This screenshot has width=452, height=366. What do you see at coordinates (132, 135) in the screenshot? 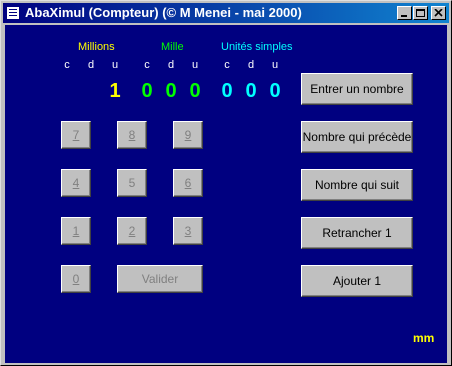
I see `key-8: 8` at bounding box center [132, 135].